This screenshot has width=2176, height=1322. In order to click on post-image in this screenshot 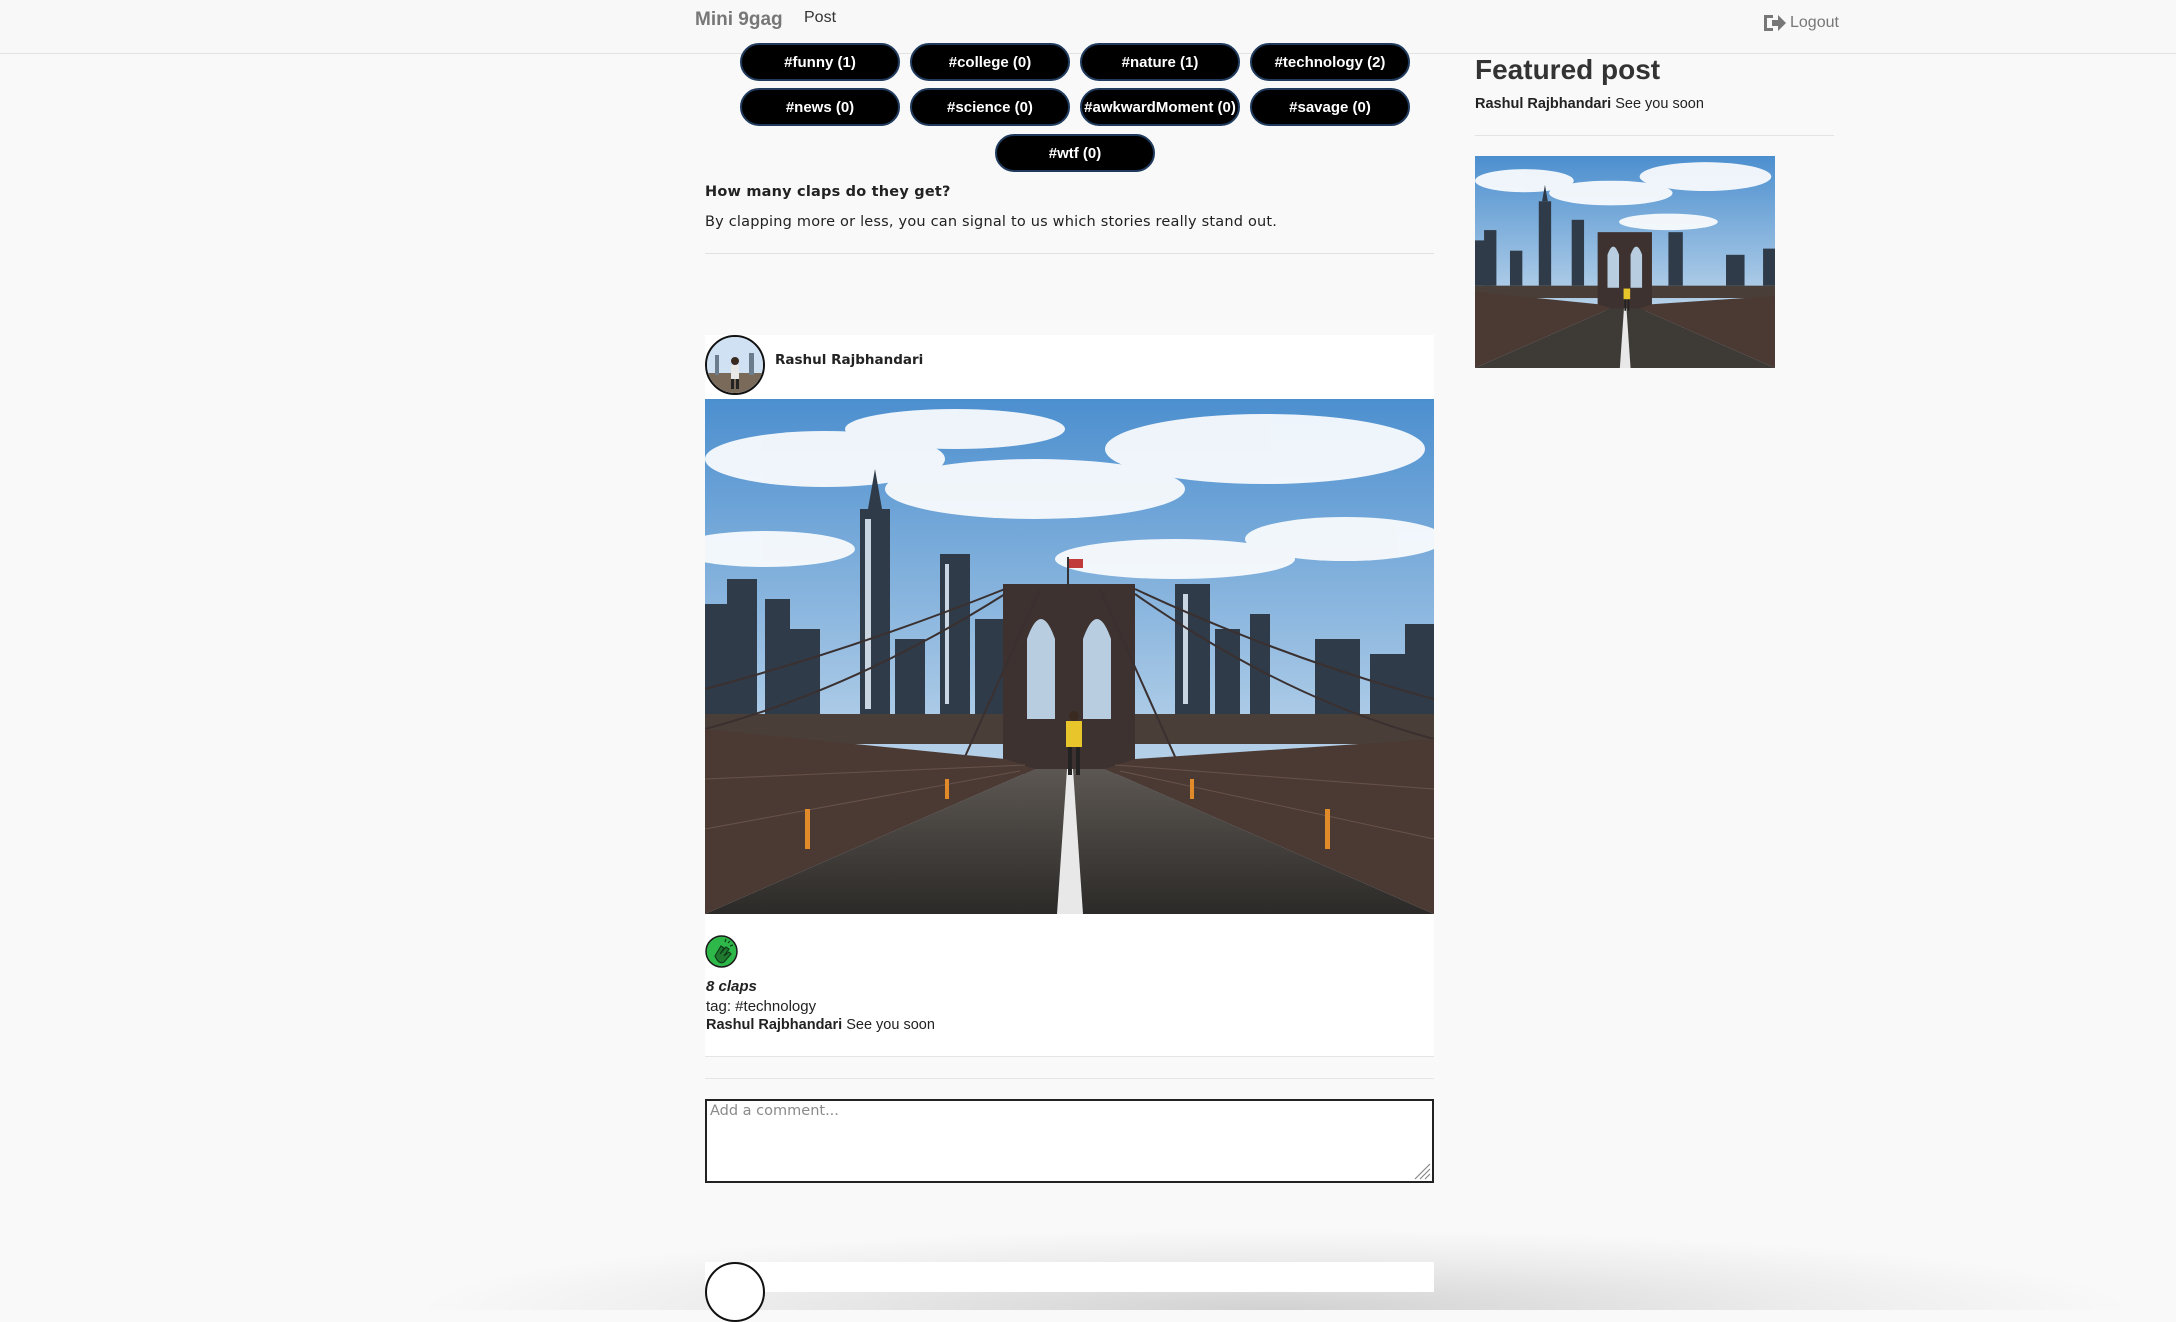, I will do `click(1069, 656)`.